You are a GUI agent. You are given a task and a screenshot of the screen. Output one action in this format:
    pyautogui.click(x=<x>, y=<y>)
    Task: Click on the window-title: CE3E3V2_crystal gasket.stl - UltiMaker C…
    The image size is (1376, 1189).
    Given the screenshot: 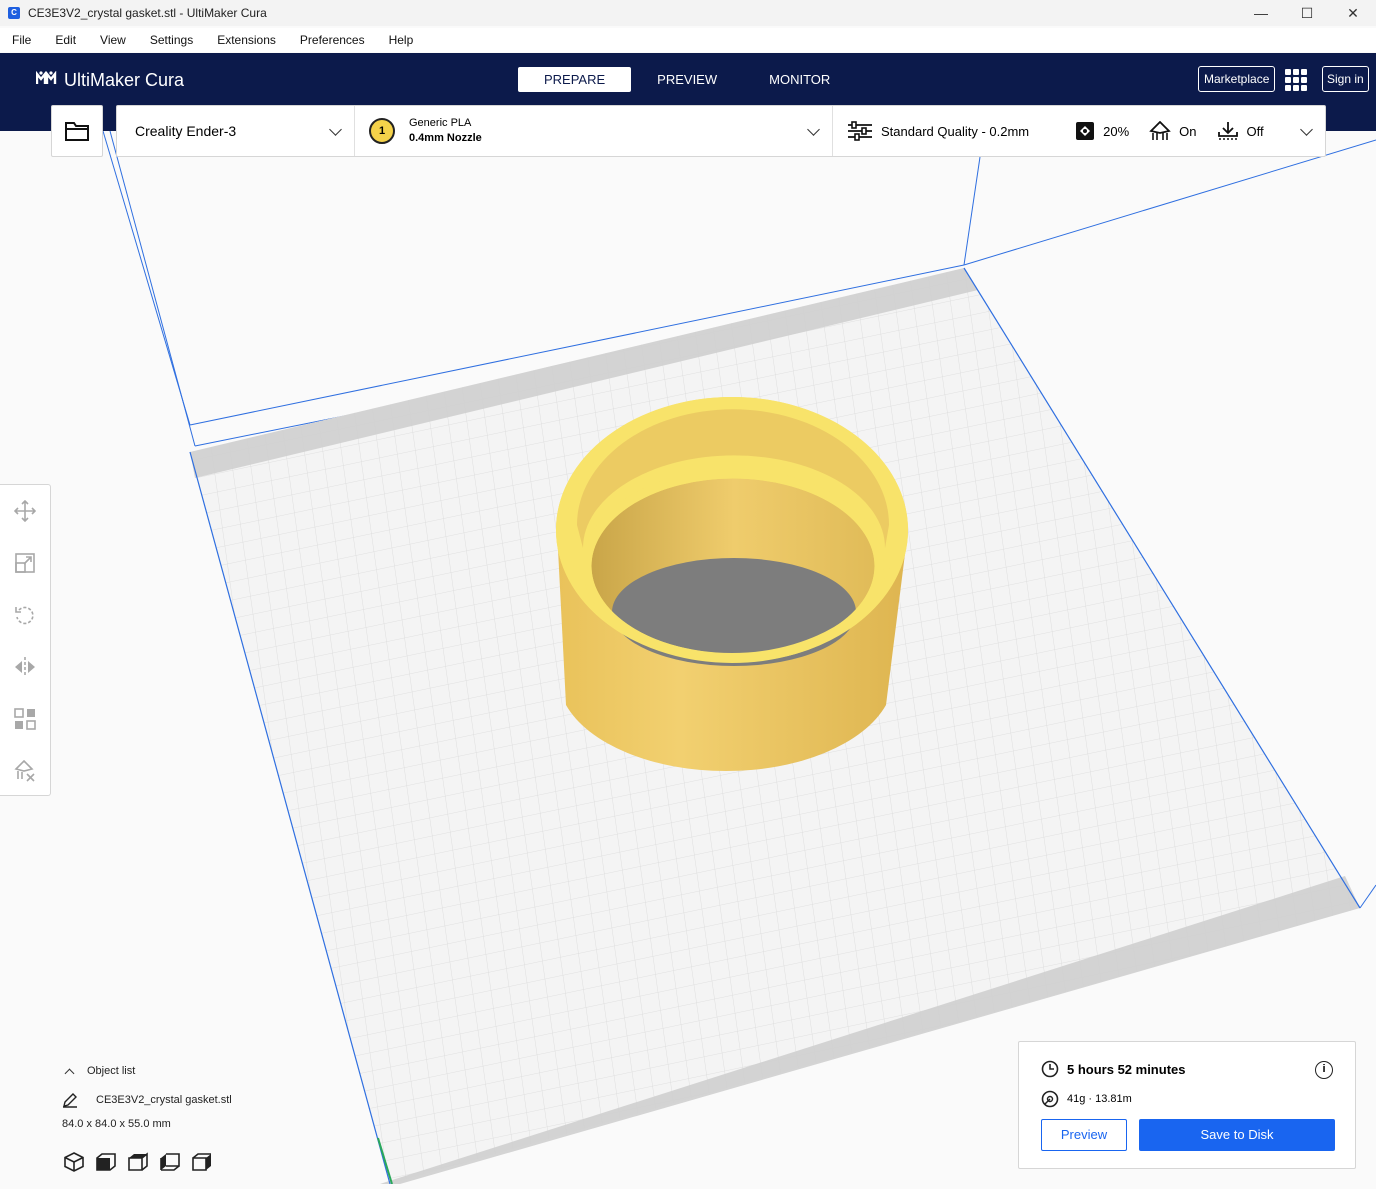 What is the action you would take?
    pyautogui.click(x=147, y=13)
    